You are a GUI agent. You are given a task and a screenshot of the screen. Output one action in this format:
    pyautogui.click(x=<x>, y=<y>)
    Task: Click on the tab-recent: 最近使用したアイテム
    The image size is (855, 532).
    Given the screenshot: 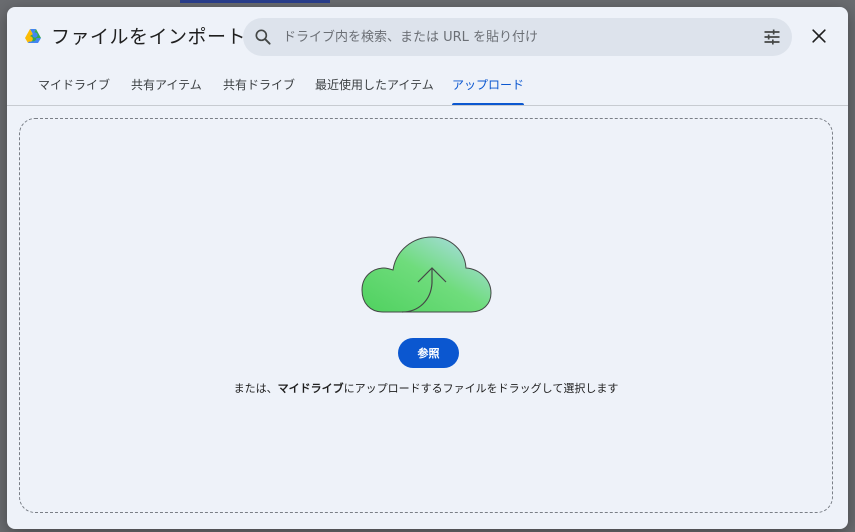 What is the action you would take?
    pyautogui.click(x=374, y=85)
    